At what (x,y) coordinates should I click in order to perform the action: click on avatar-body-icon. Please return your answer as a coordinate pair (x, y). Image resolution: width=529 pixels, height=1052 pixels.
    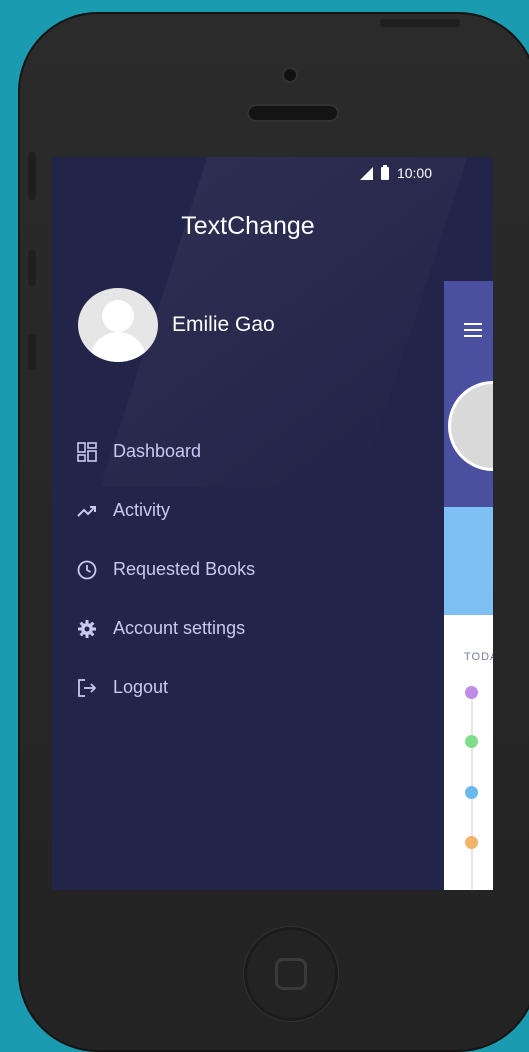
    Looking at the image, I should click on (118, 347).